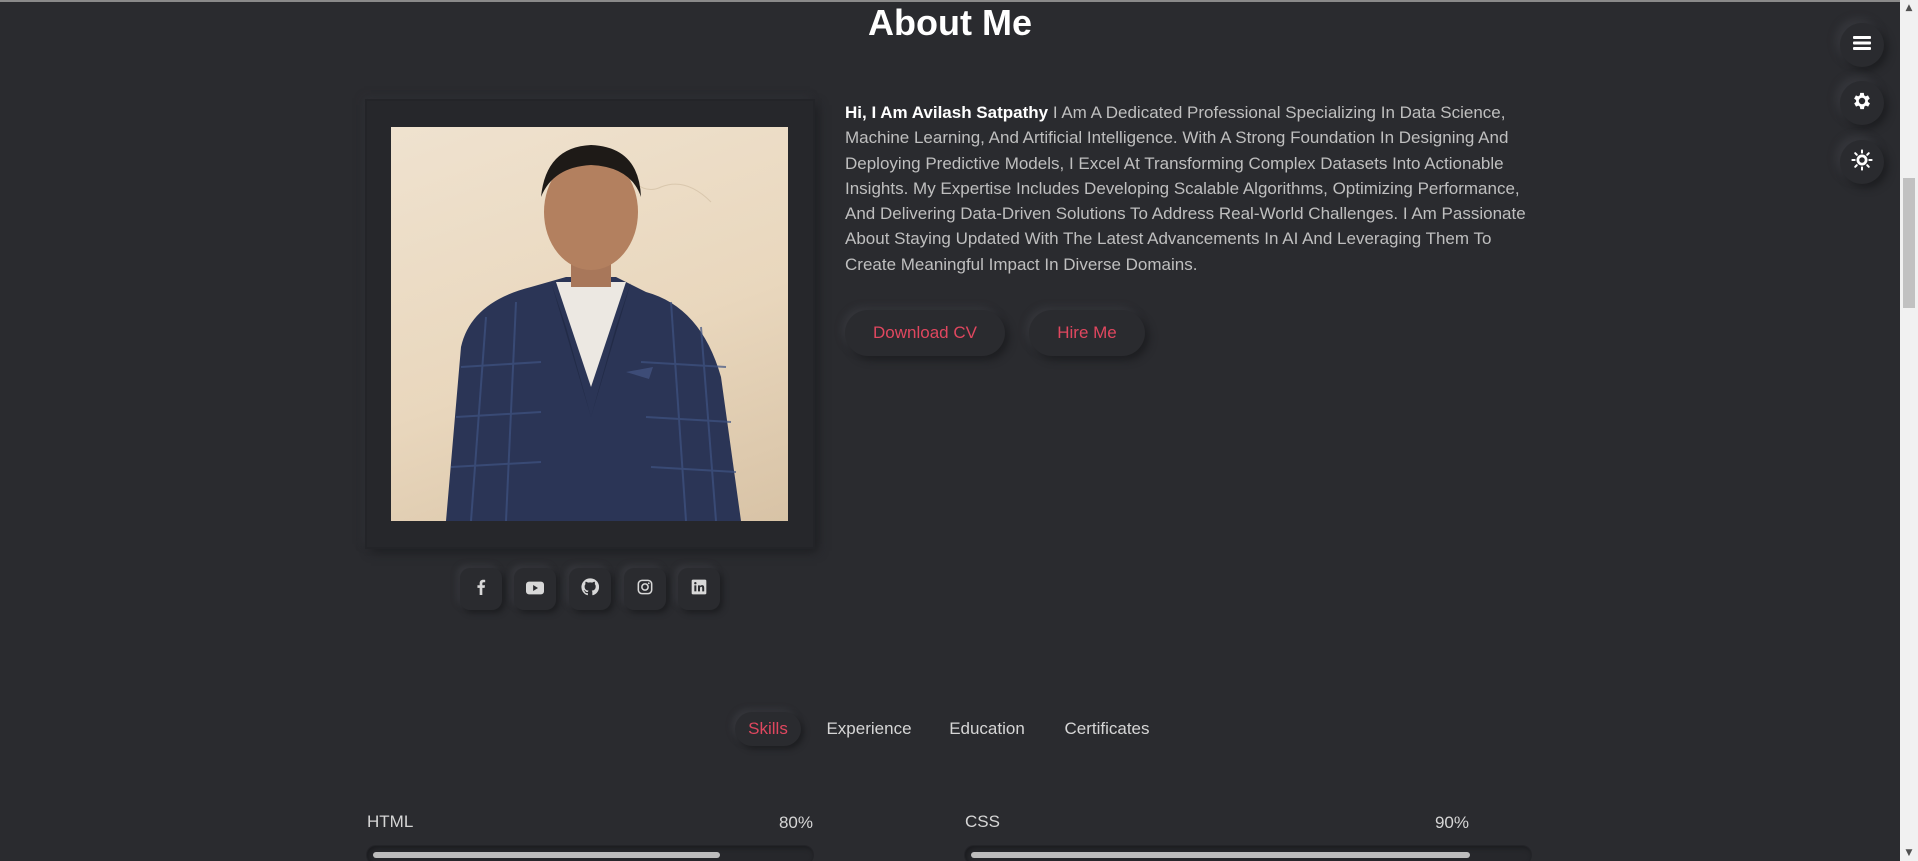  I want to click on instagram-icon, so click(645, 589).